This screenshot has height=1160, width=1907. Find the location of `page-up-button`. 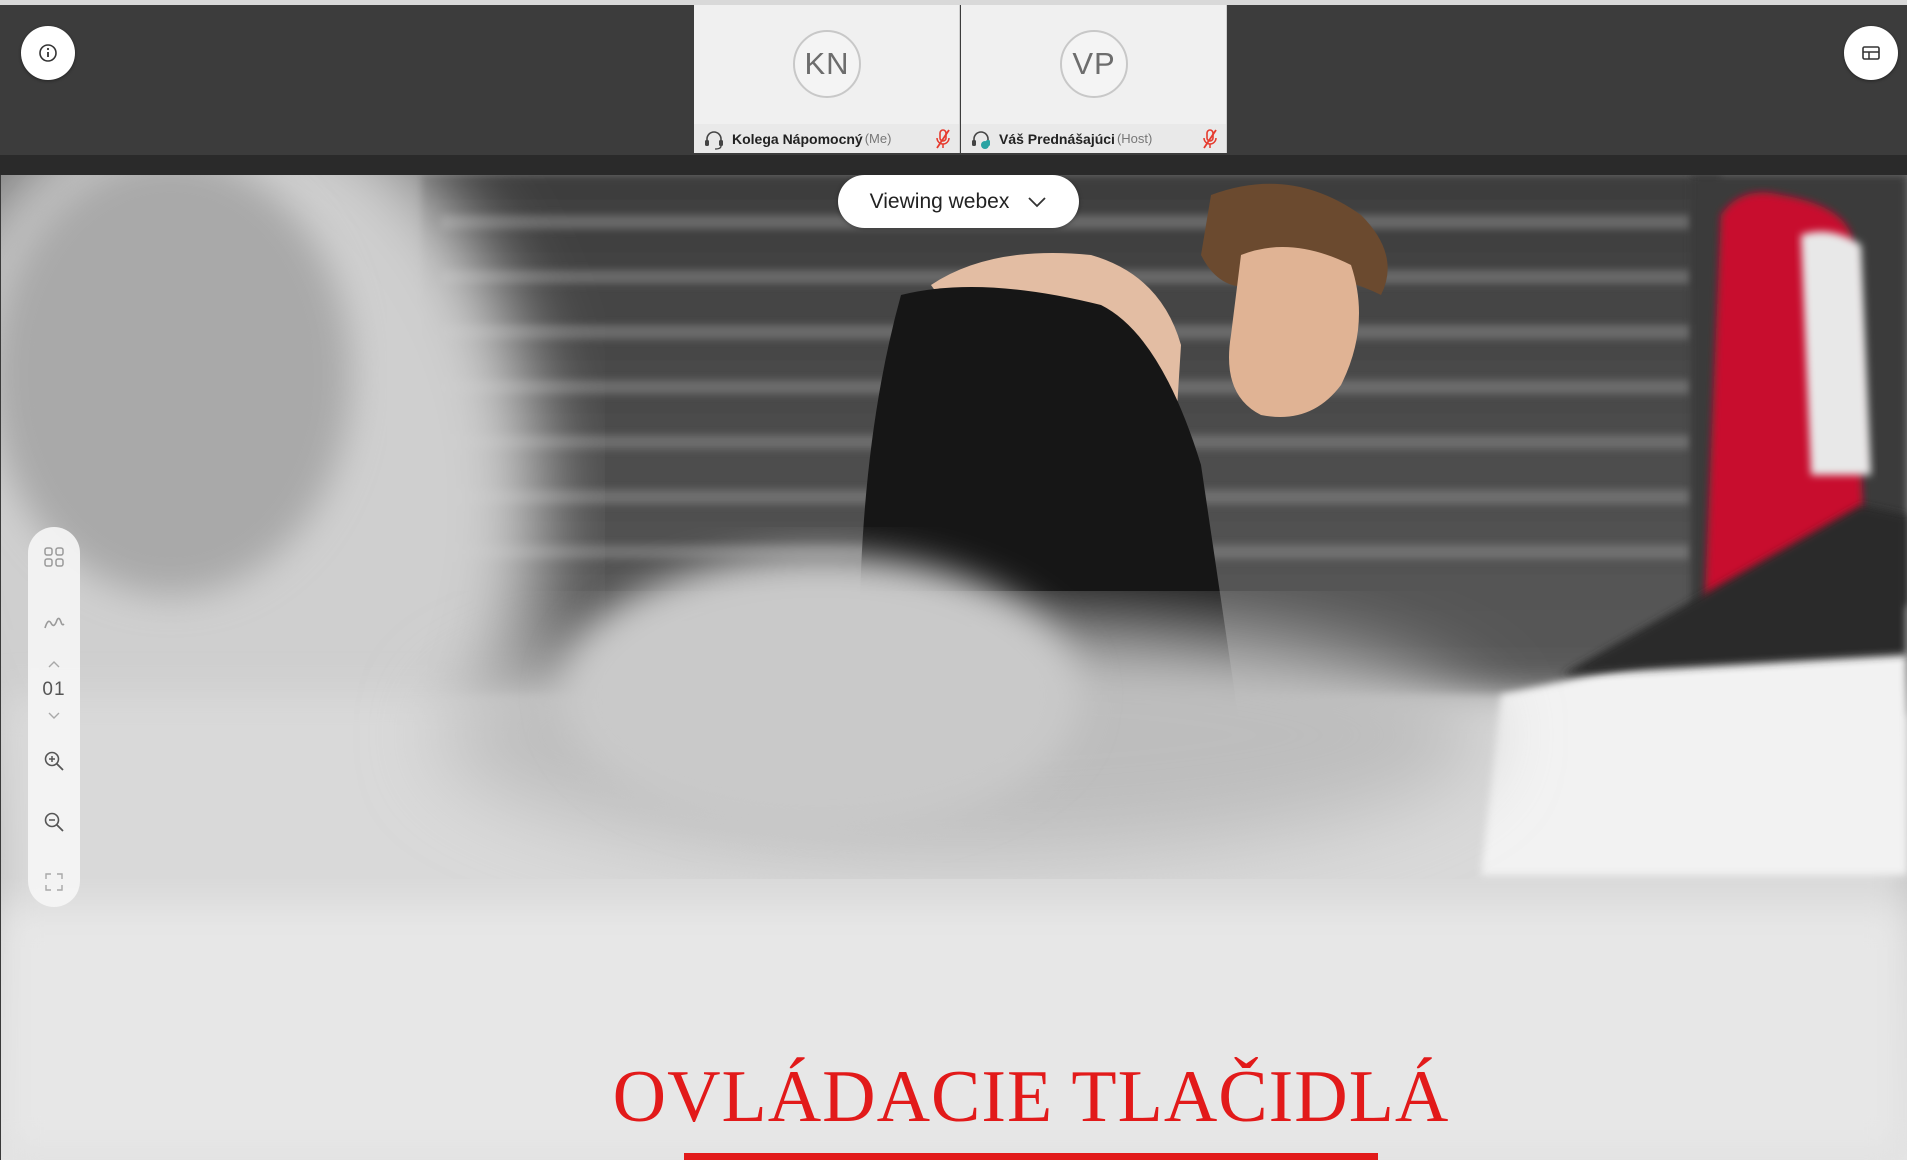

page-up-button is located at coordinates (54, 664).